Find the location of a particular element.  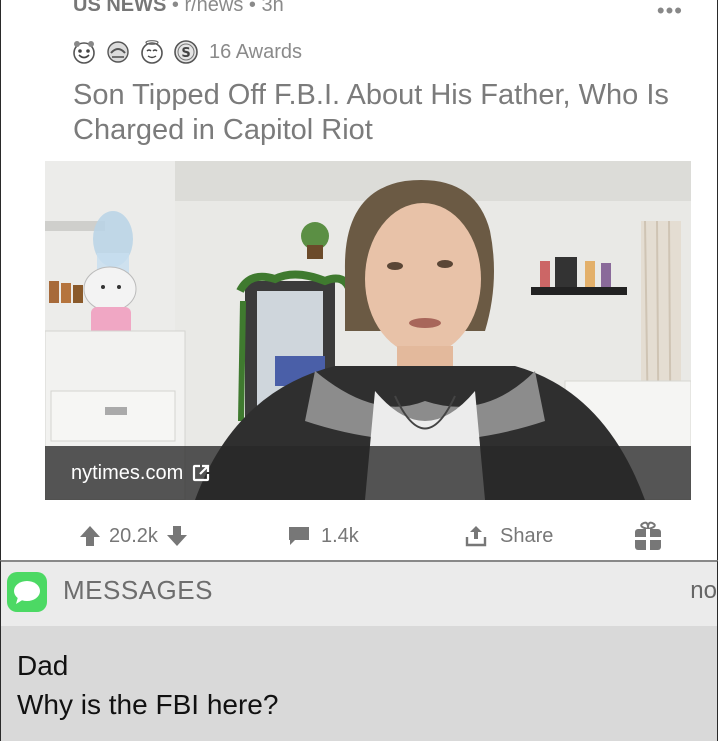

share-button: Share is located at coordinates (508, 536).